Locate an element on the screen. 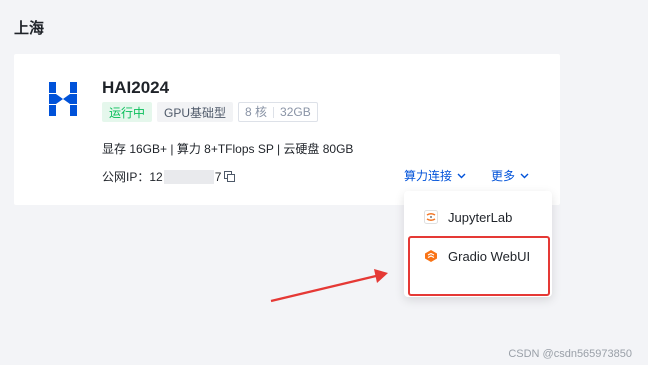 The image size is (648, 365). connect-dropdown-menu: JupyterLab Gradio WebUI is located at coordinates (478, 244).